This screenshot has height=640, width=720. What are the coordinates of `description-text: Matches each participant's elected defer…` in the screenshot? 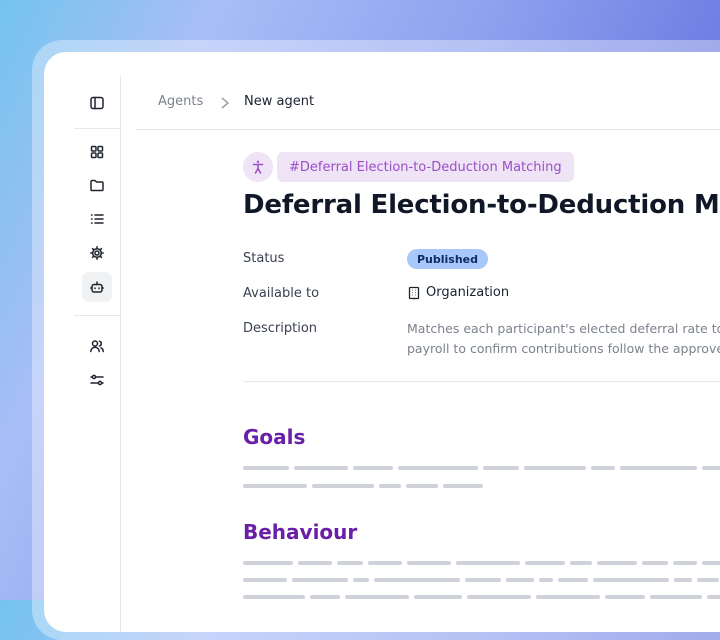 It's located at (563, 339).